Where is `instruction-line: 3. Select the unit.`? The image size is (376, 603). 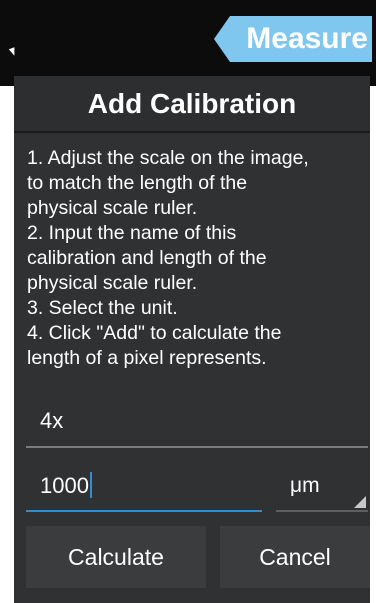 instruction-line: 3. Select the unit. is located at coordinates (102, 308).